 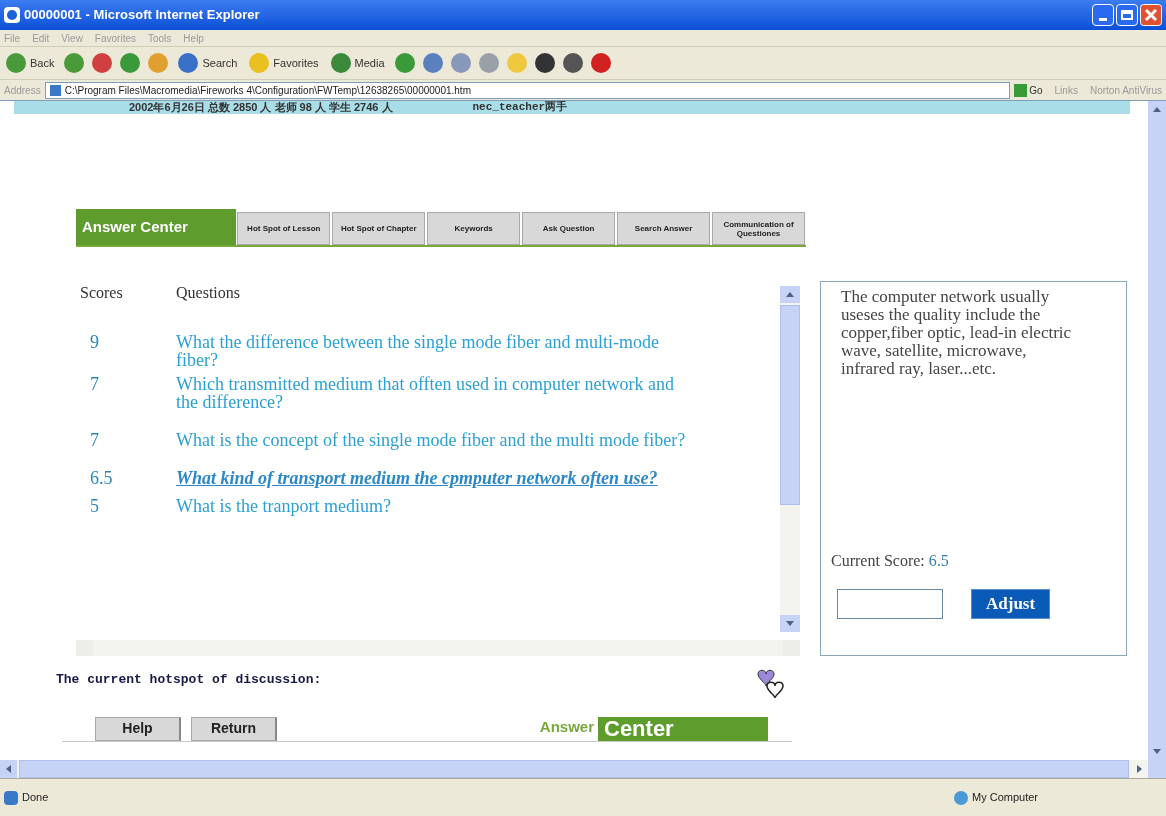 I want to click on scroll-up-button, so click(x=790, y=294).